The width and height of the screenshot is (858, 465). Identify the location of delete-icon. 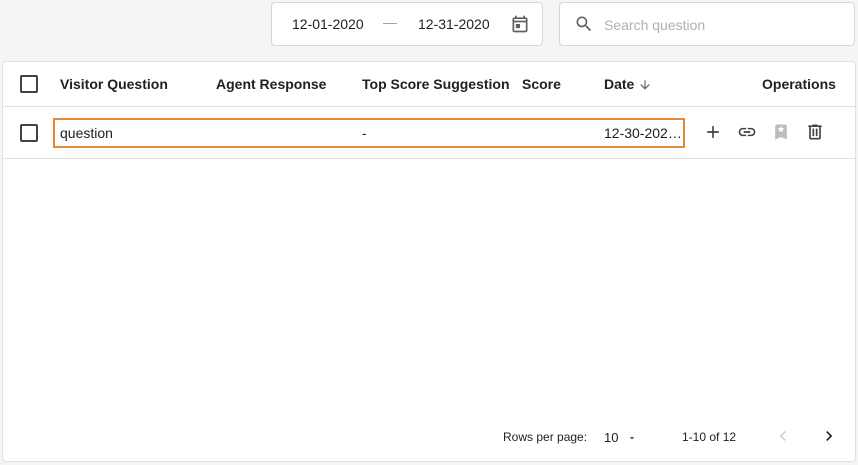
(815, 132).